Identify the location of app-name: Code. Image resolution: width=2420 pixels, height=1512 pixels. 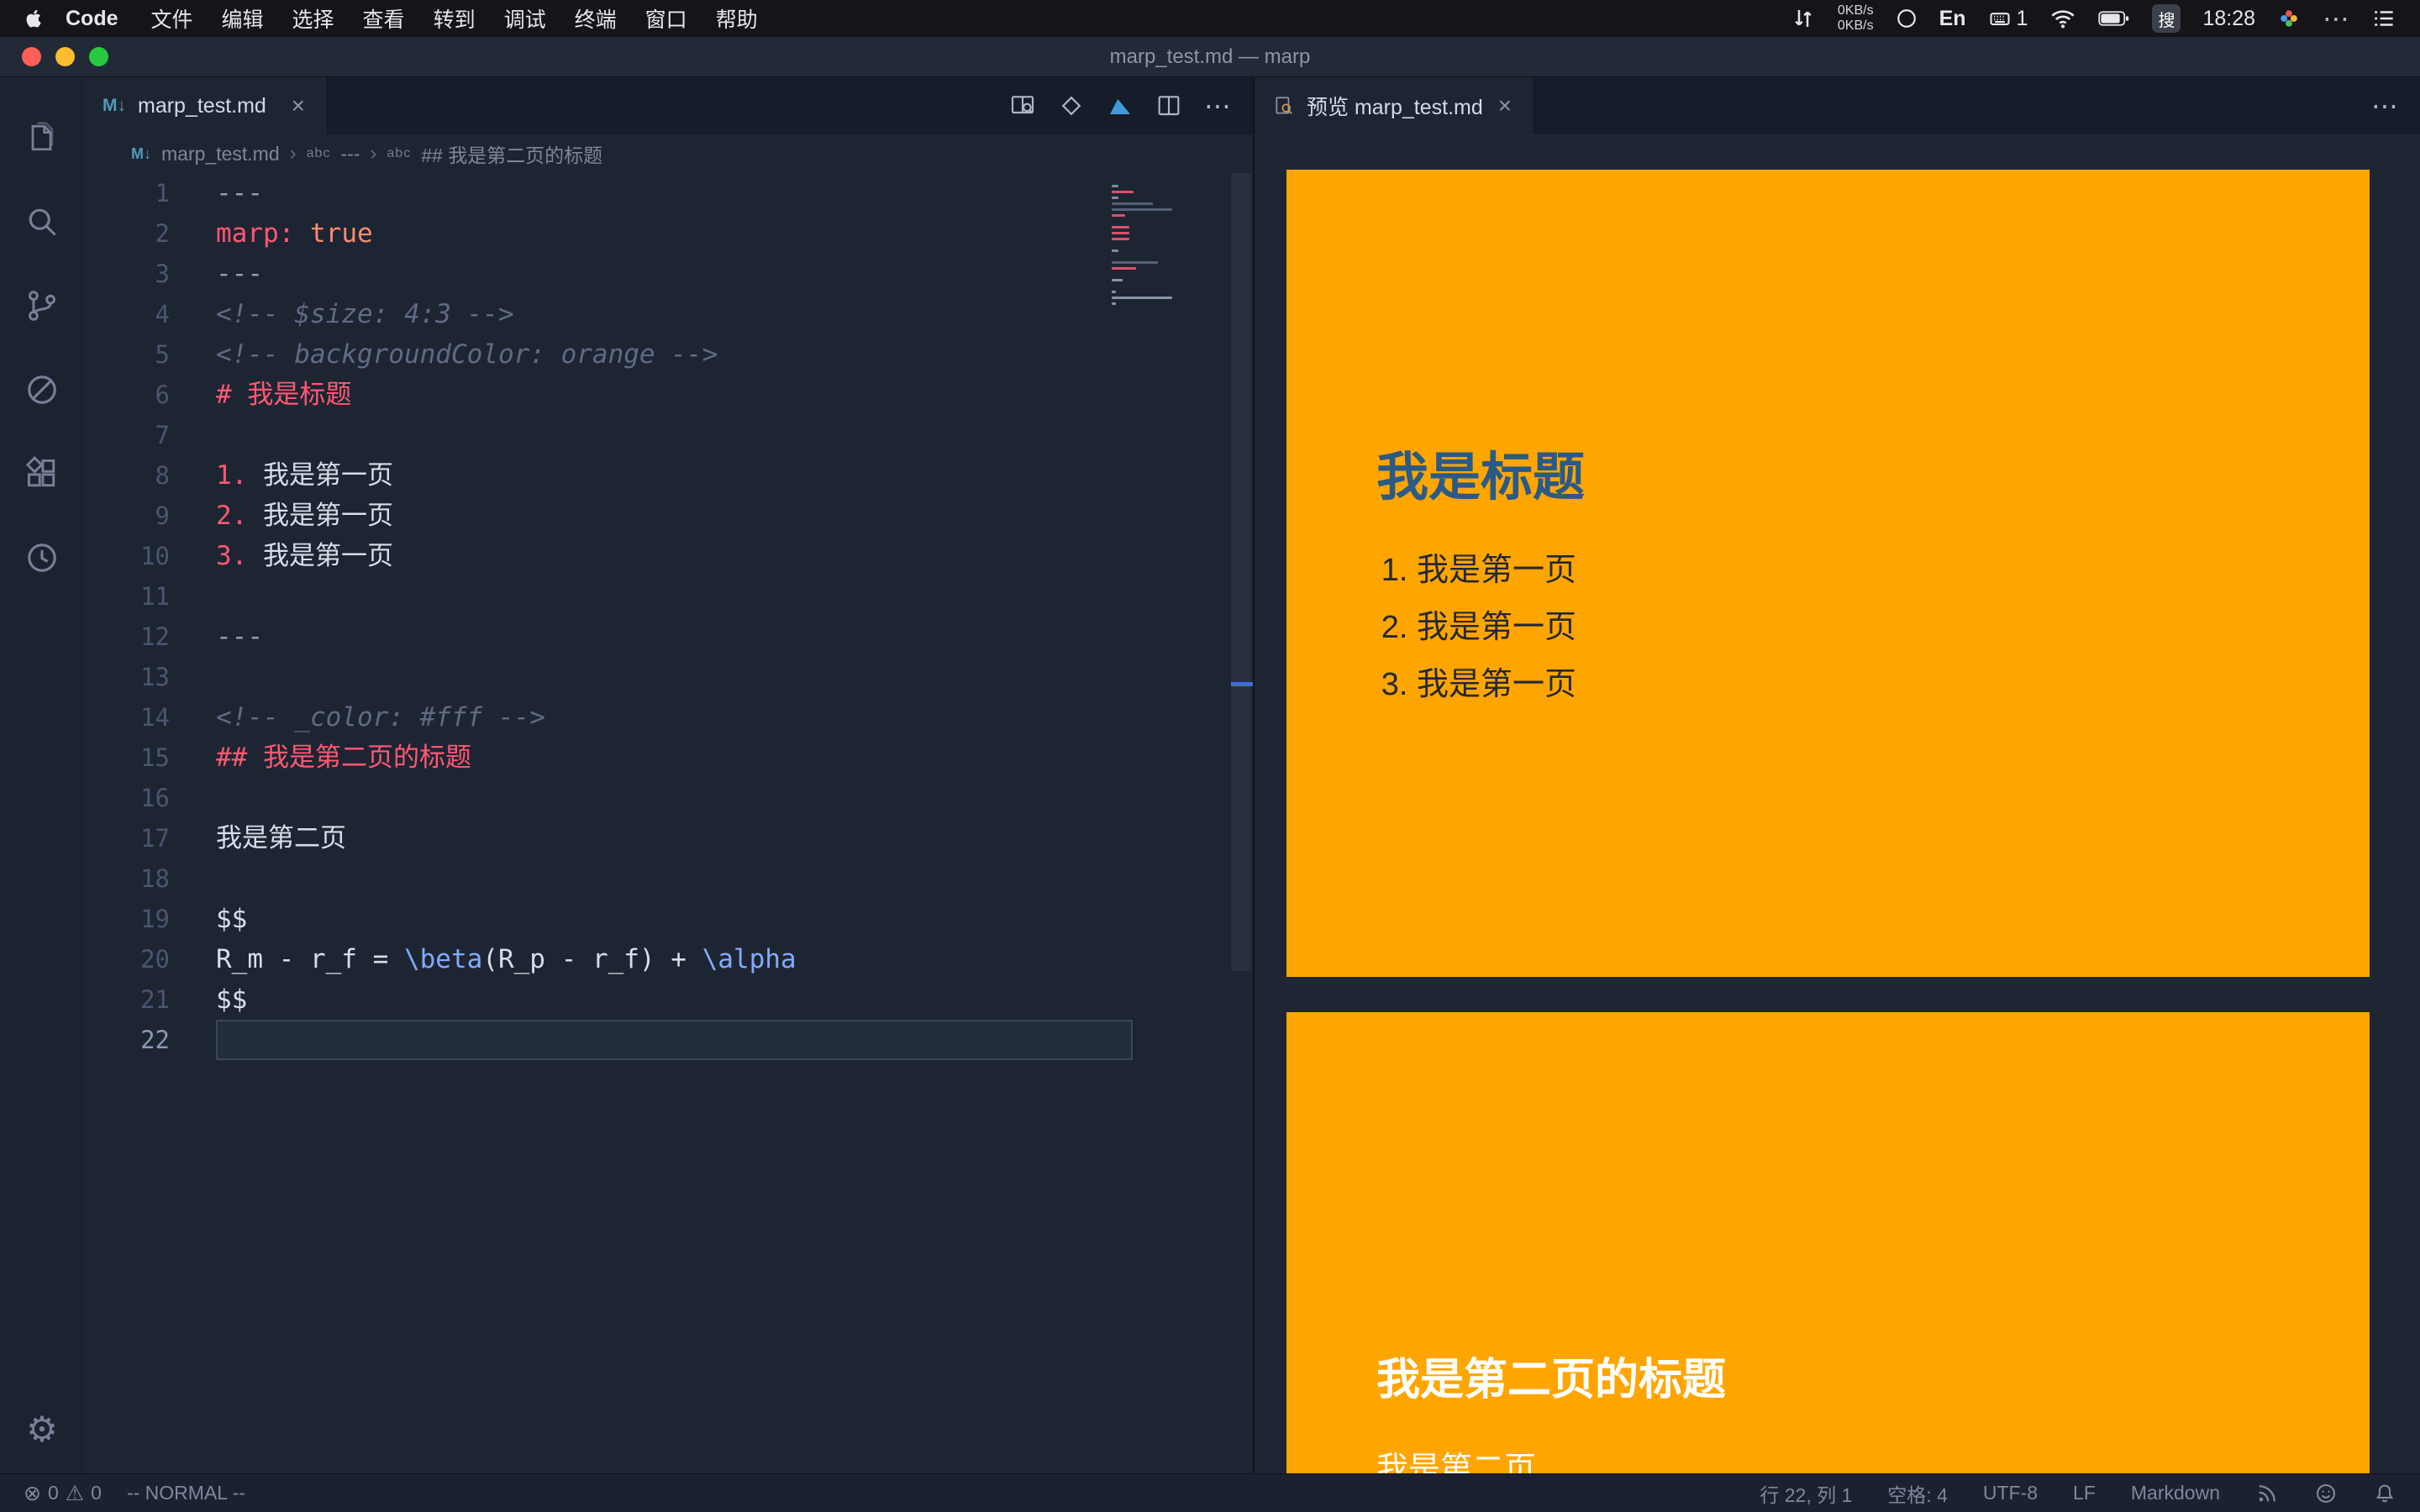
(92, 19).